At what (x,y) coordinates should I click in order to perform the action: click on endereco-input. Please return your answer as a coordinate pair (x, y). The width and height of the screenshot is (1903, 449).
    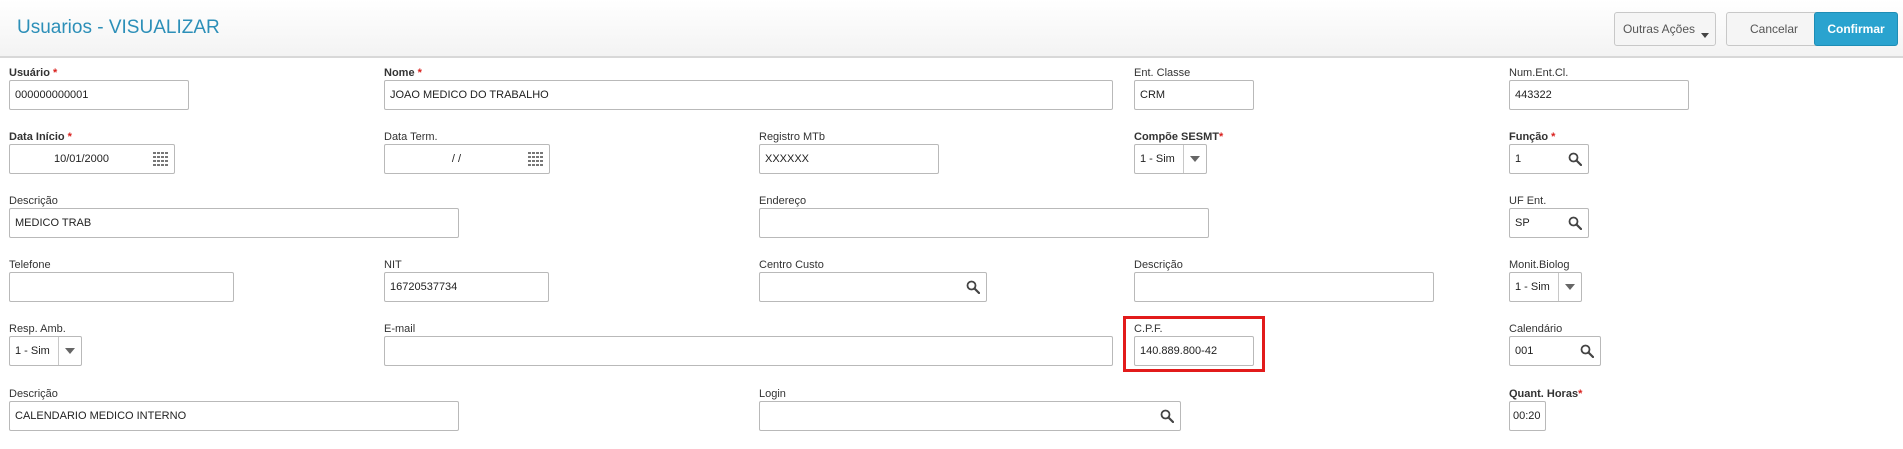
    Looking at the image, I should click on (984, 223).